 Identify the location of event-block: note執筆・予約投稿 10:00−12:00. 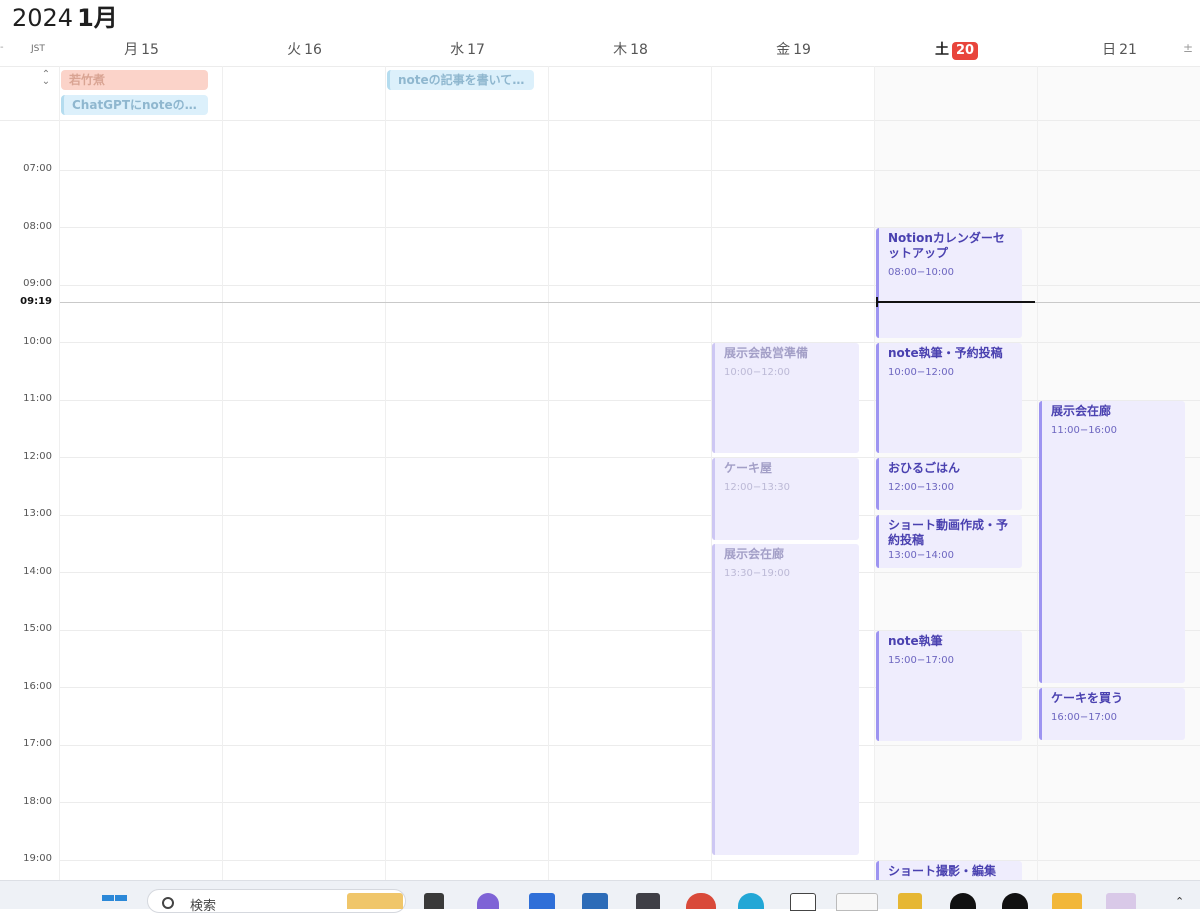
(949, 398).